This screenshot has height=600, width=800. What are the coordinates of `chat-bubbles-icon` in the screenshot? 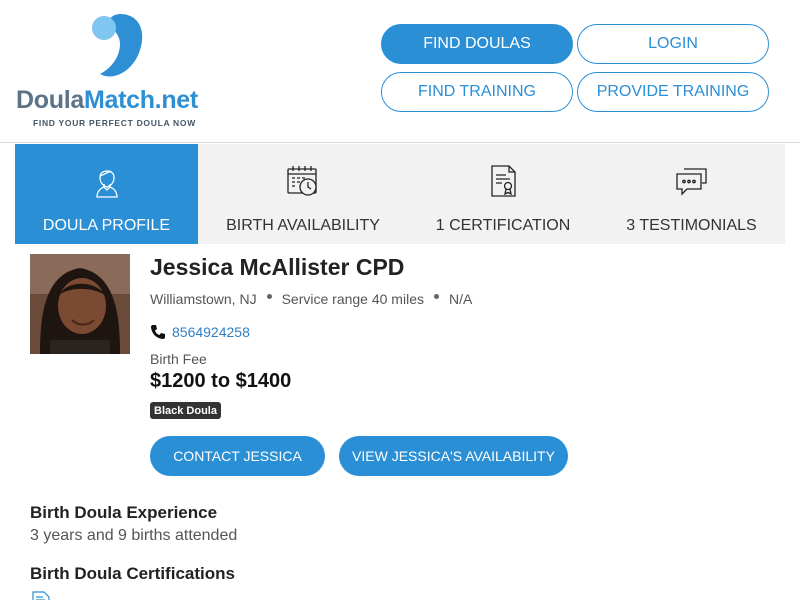 It's located at (691, 182).